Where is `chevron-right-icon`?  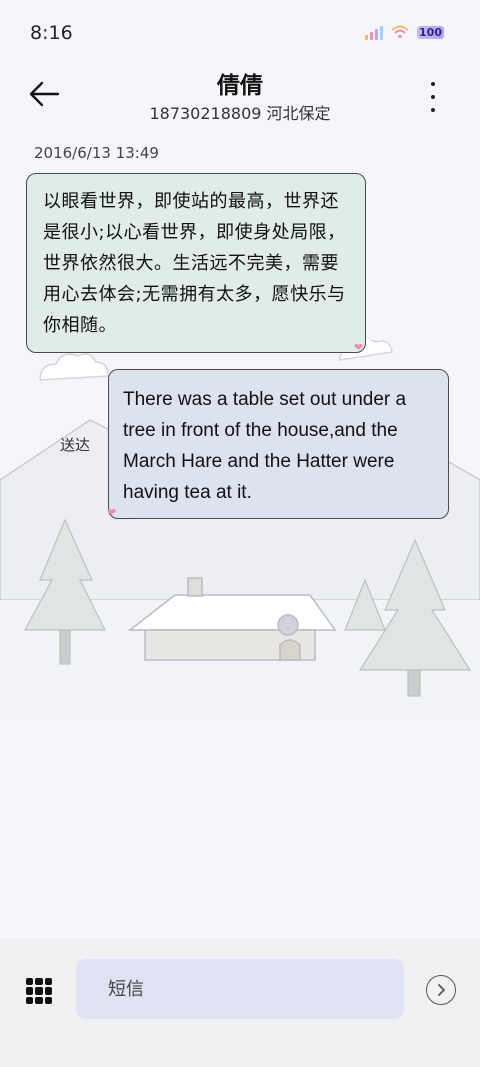
chevron-right-icon is located at coordinates (441, 990).